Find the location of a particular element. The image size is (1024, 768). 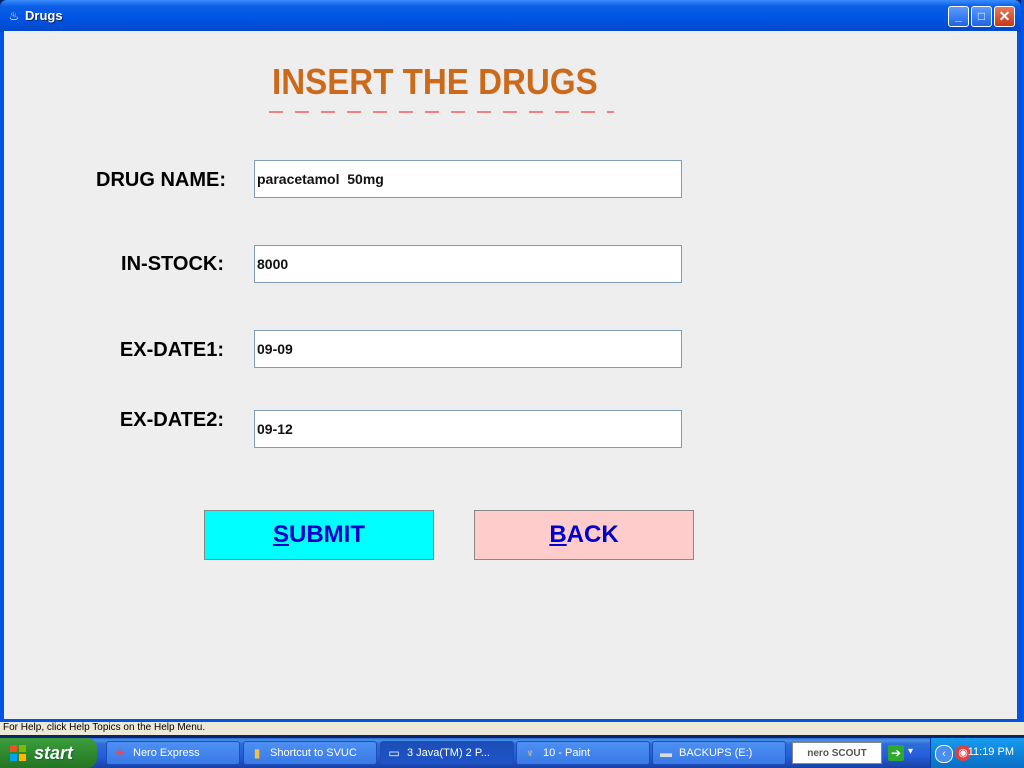

drug-name-label: DRUG NAME: is located at coordinates (161, 180).